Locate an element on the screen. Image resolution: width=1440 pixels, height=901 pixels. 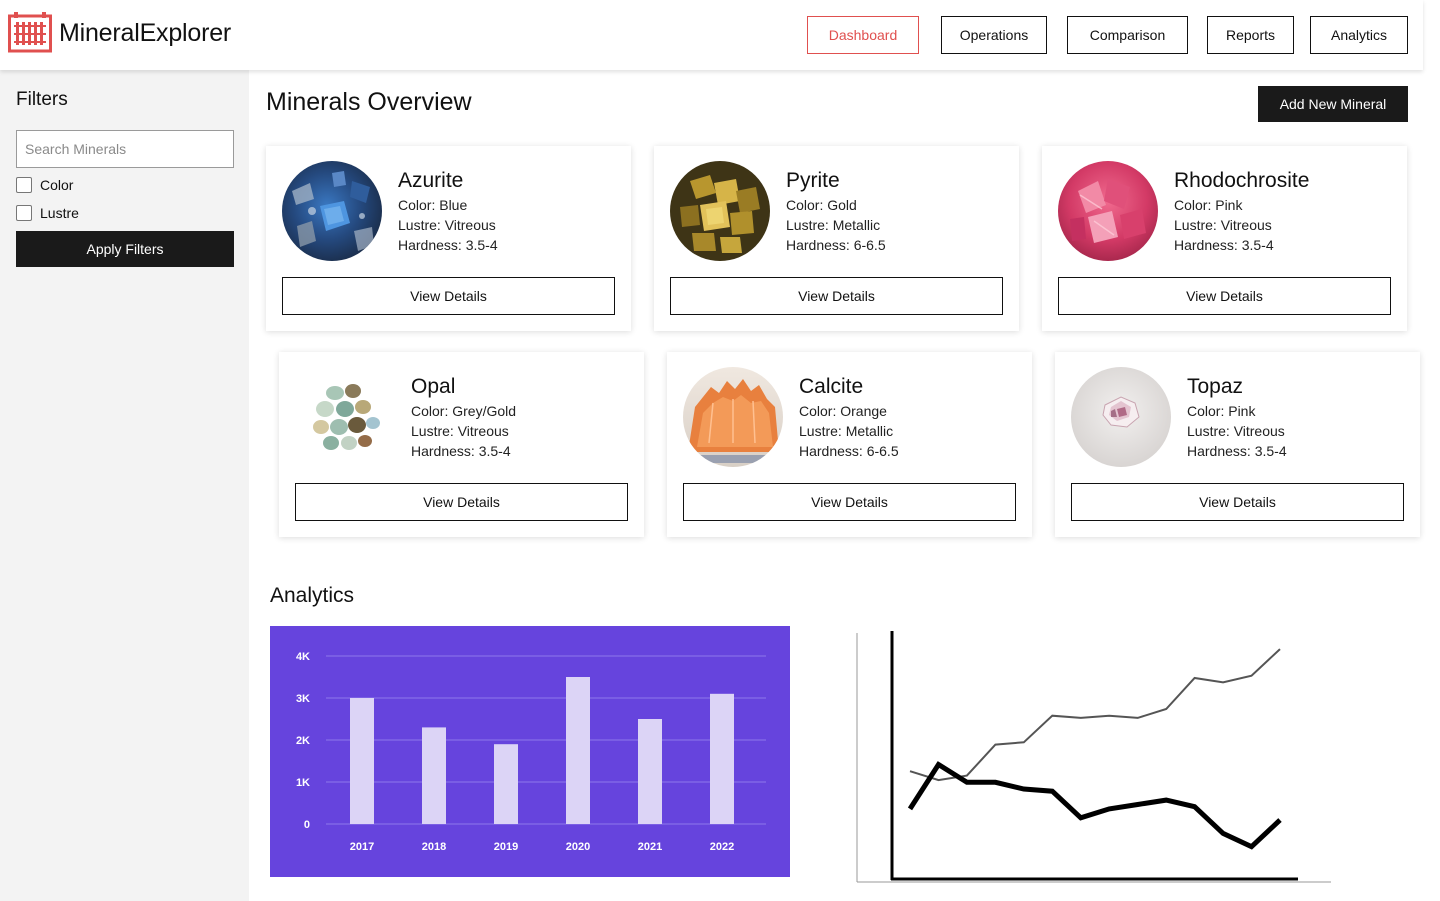
x-tick-label: 2022 is located at coordinates (722, 847).